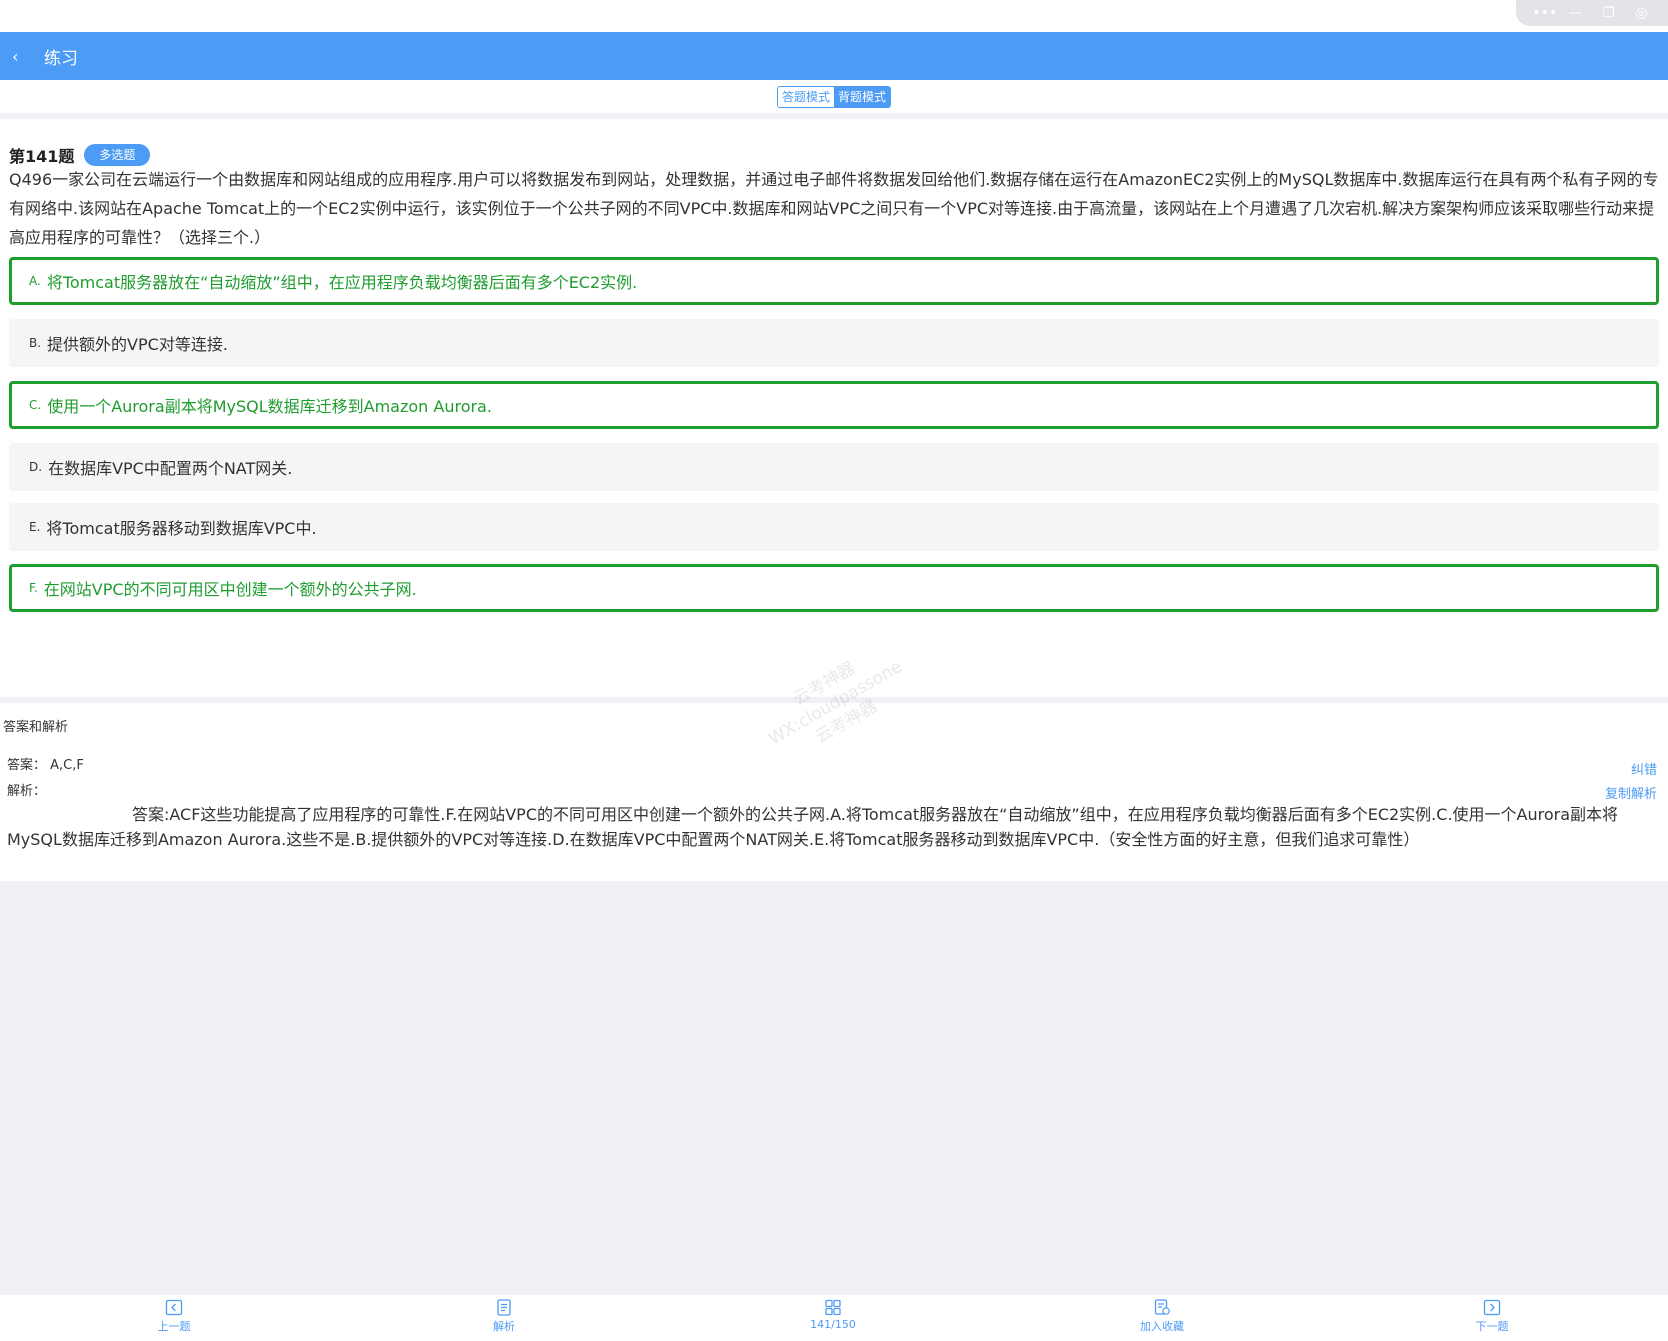  What do you see at coordinates (833, 1324) in the screenshot?
I see `progress-counter: 141/150` at bounding box center [833, 1324].